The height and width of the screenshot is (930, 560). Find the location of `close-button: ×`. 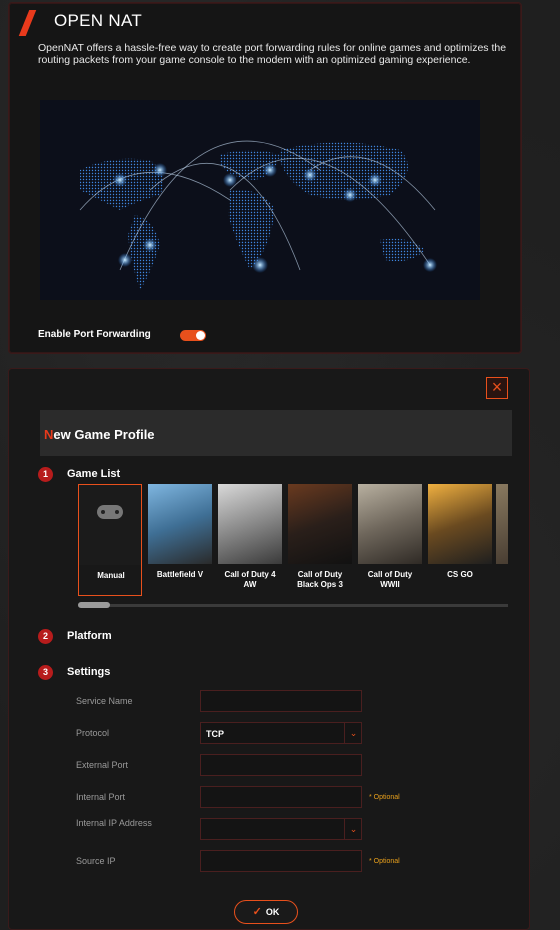

close-button: × is located at coordinates (497, 388).